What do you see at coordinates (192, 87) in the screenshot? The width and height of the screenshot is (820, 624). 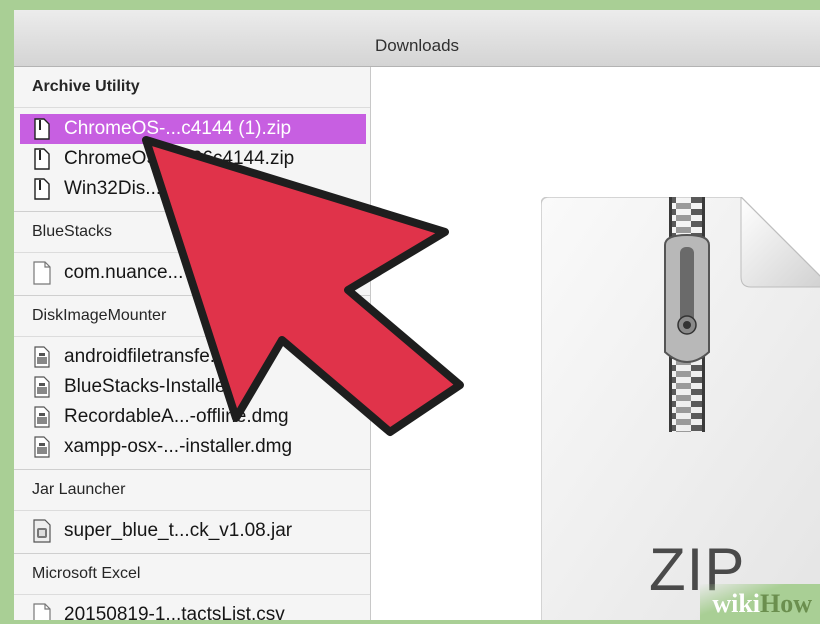 I see `group-header: Archive Utility` at bounding box center [192, 87].